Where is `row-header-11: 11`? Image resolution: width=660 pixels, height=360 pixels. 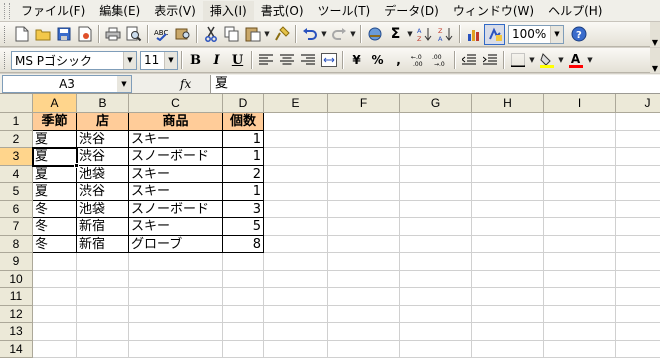
row-header-11: 11 is located at coordinates (16, 297).